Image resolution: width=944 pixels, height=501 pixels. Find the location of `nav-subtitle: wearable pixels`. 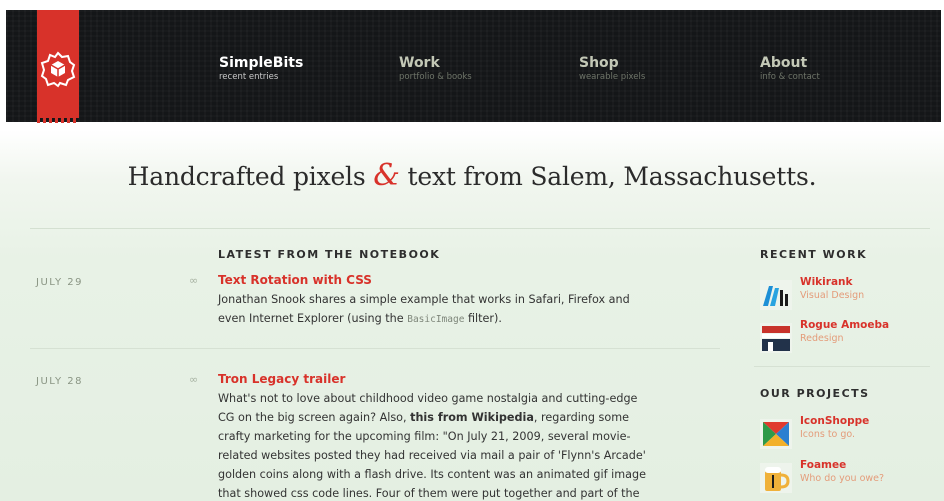

nav-subtitle: wearable pixels is located at coordinates (612, 77).